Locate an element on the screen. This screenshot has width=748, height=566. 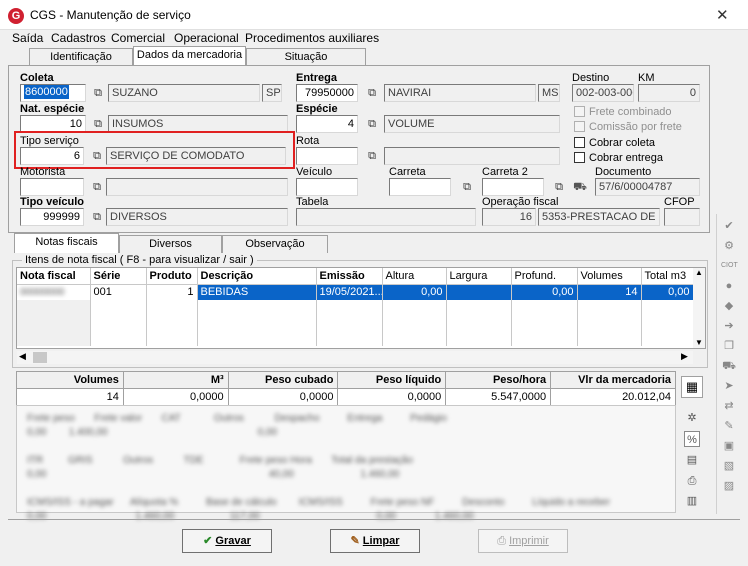
scroll-up-icon: ▲ is located at coordinates (699, 272).